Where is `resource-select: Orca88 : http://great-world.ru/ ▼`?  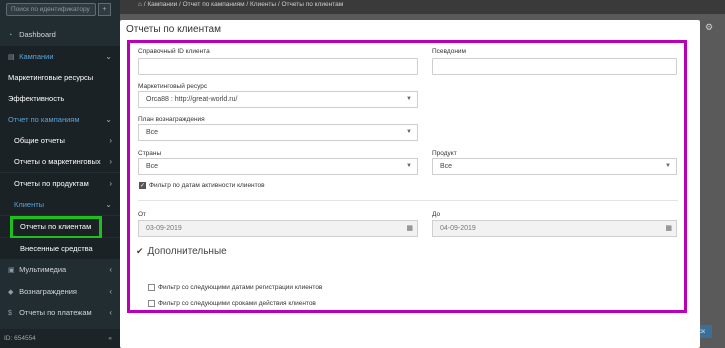 resource-select: Orca88 : http://great-world.ru/ ▼ is located at coordinates (278, 99).